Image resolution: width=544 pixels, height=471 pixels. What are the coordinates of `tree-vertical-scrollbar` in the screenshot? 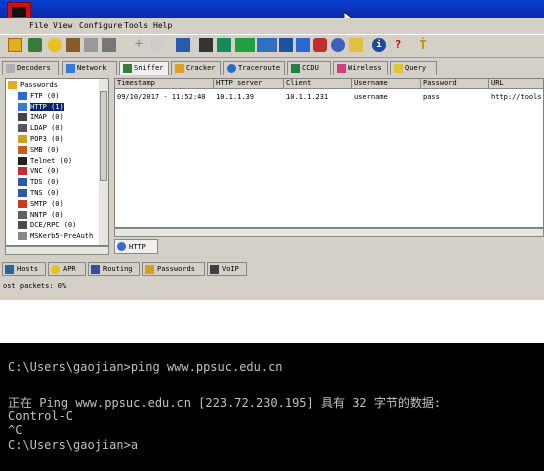 It's located at (103, 162).